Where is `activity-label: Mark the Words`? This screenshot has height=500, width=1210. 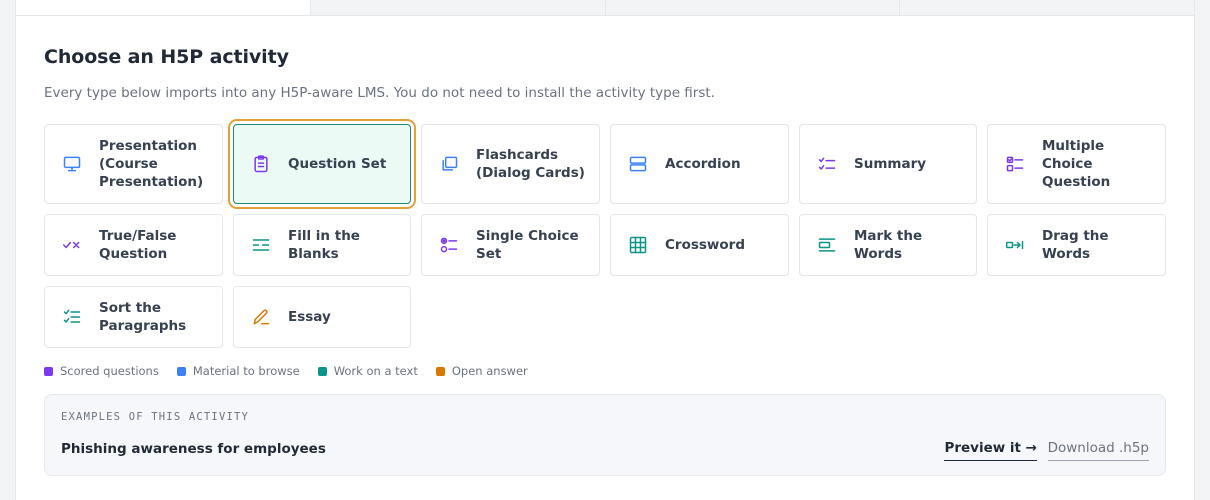
activity-label: Mark the Words is located at coordinates (888, 245).